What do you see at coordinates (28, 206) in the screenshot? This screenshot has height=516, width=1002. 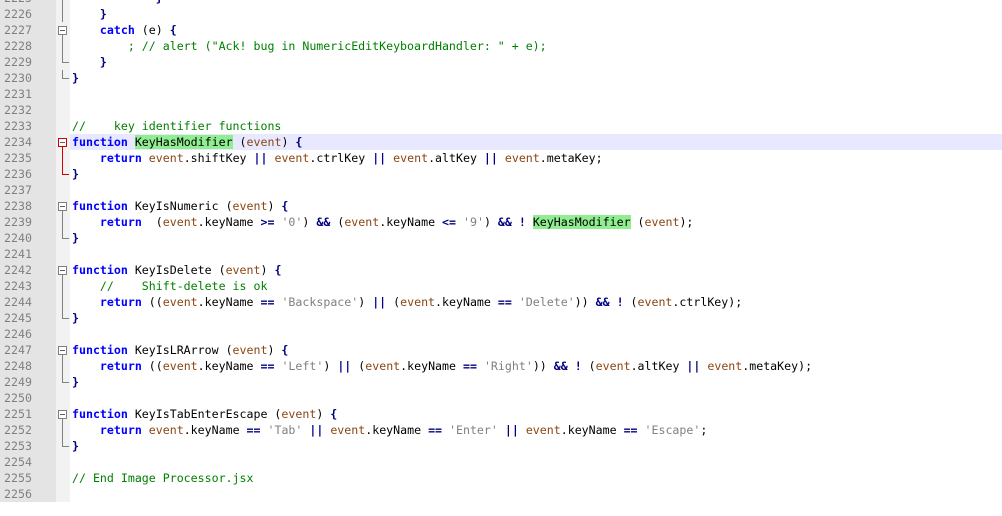 I see `line-number: 2238` at bounding box center [28, 206].